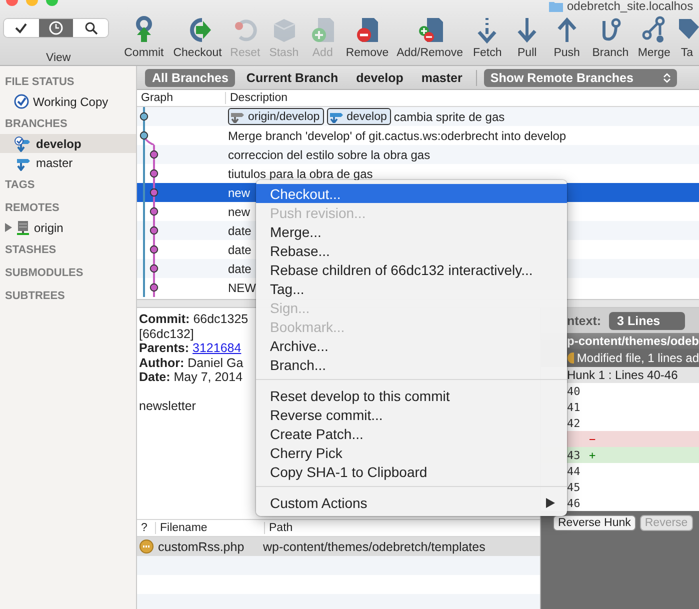 Image resolution: width=699 pixels, height=609 pixels. I want to click on view-label: View, so click(58, 58).